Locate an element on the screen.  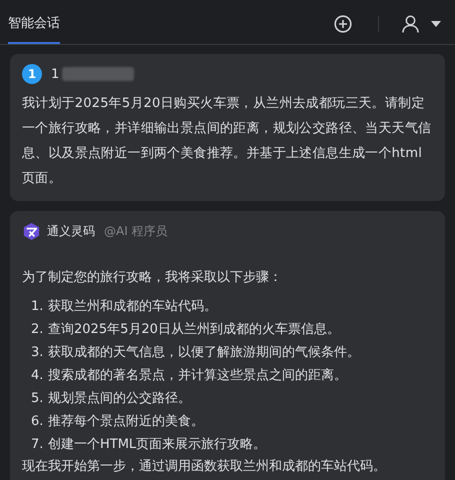
user-name: 1 is located at coordinates (55, 74).